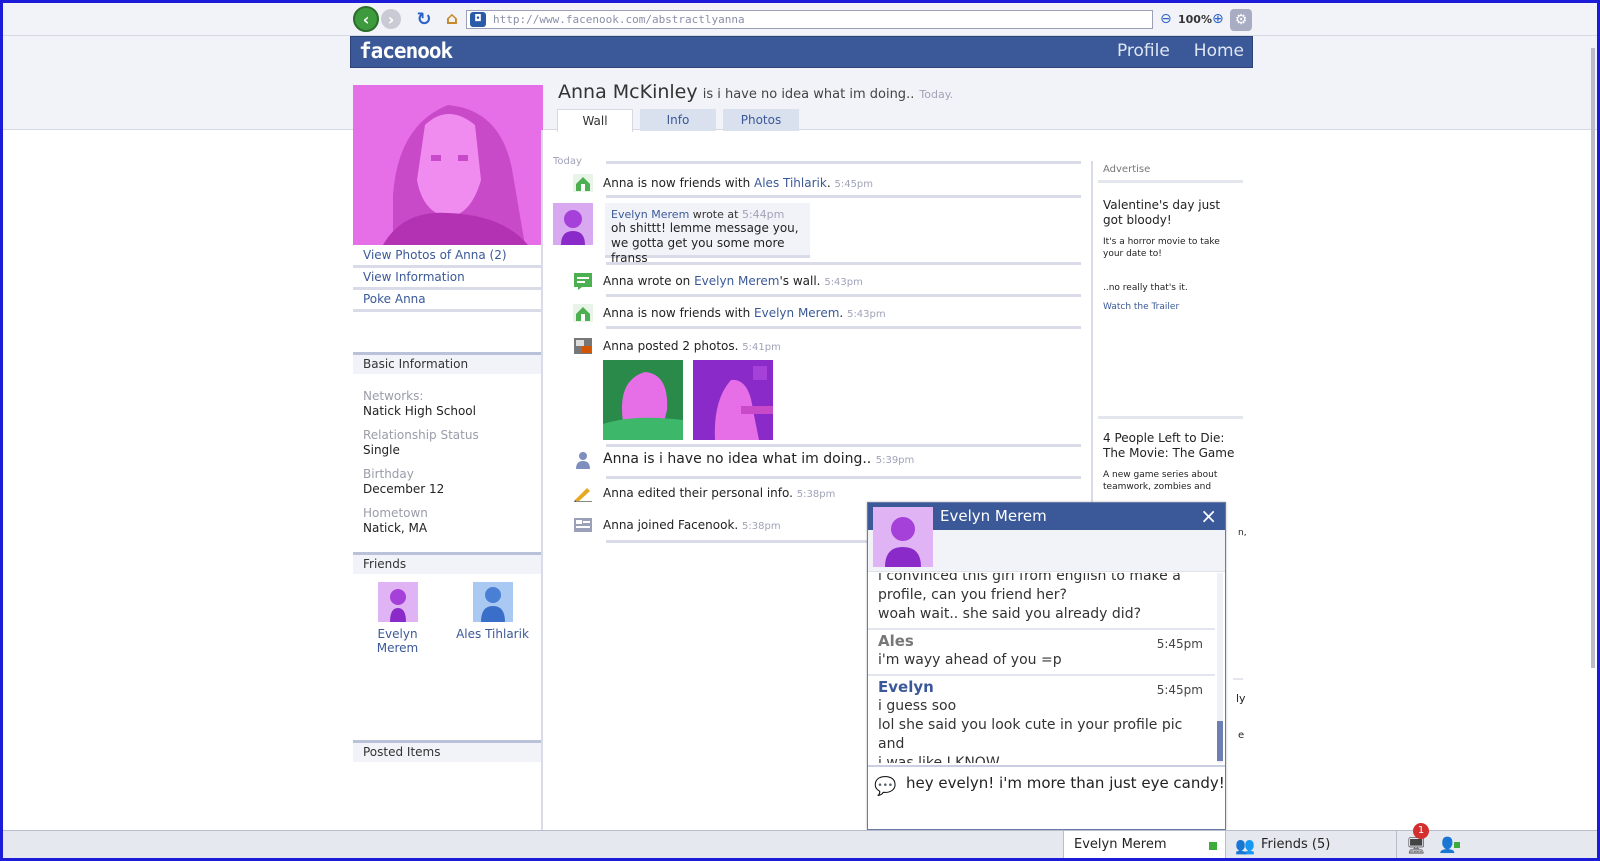  I want to click on column-divider, so click(542, 480).